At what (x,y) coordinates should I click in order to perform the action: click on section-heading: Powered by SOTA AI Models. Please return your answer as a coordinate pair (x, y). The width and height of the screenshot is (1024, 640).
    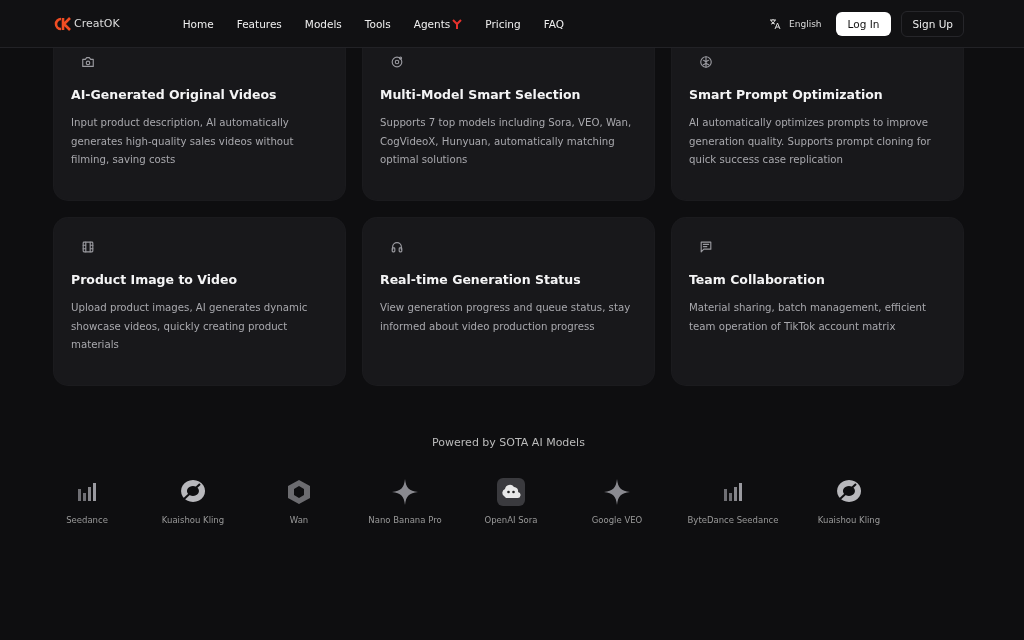
    Looking at the image, I should click on (508, 442).